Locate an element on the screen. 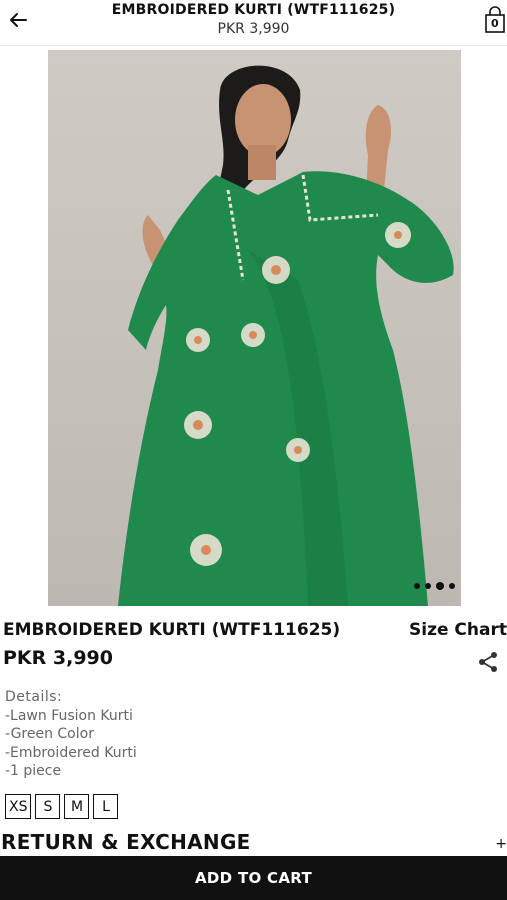  return-exchange-title: RETURN & EXCHANGE is located at coordinates (126, 842).